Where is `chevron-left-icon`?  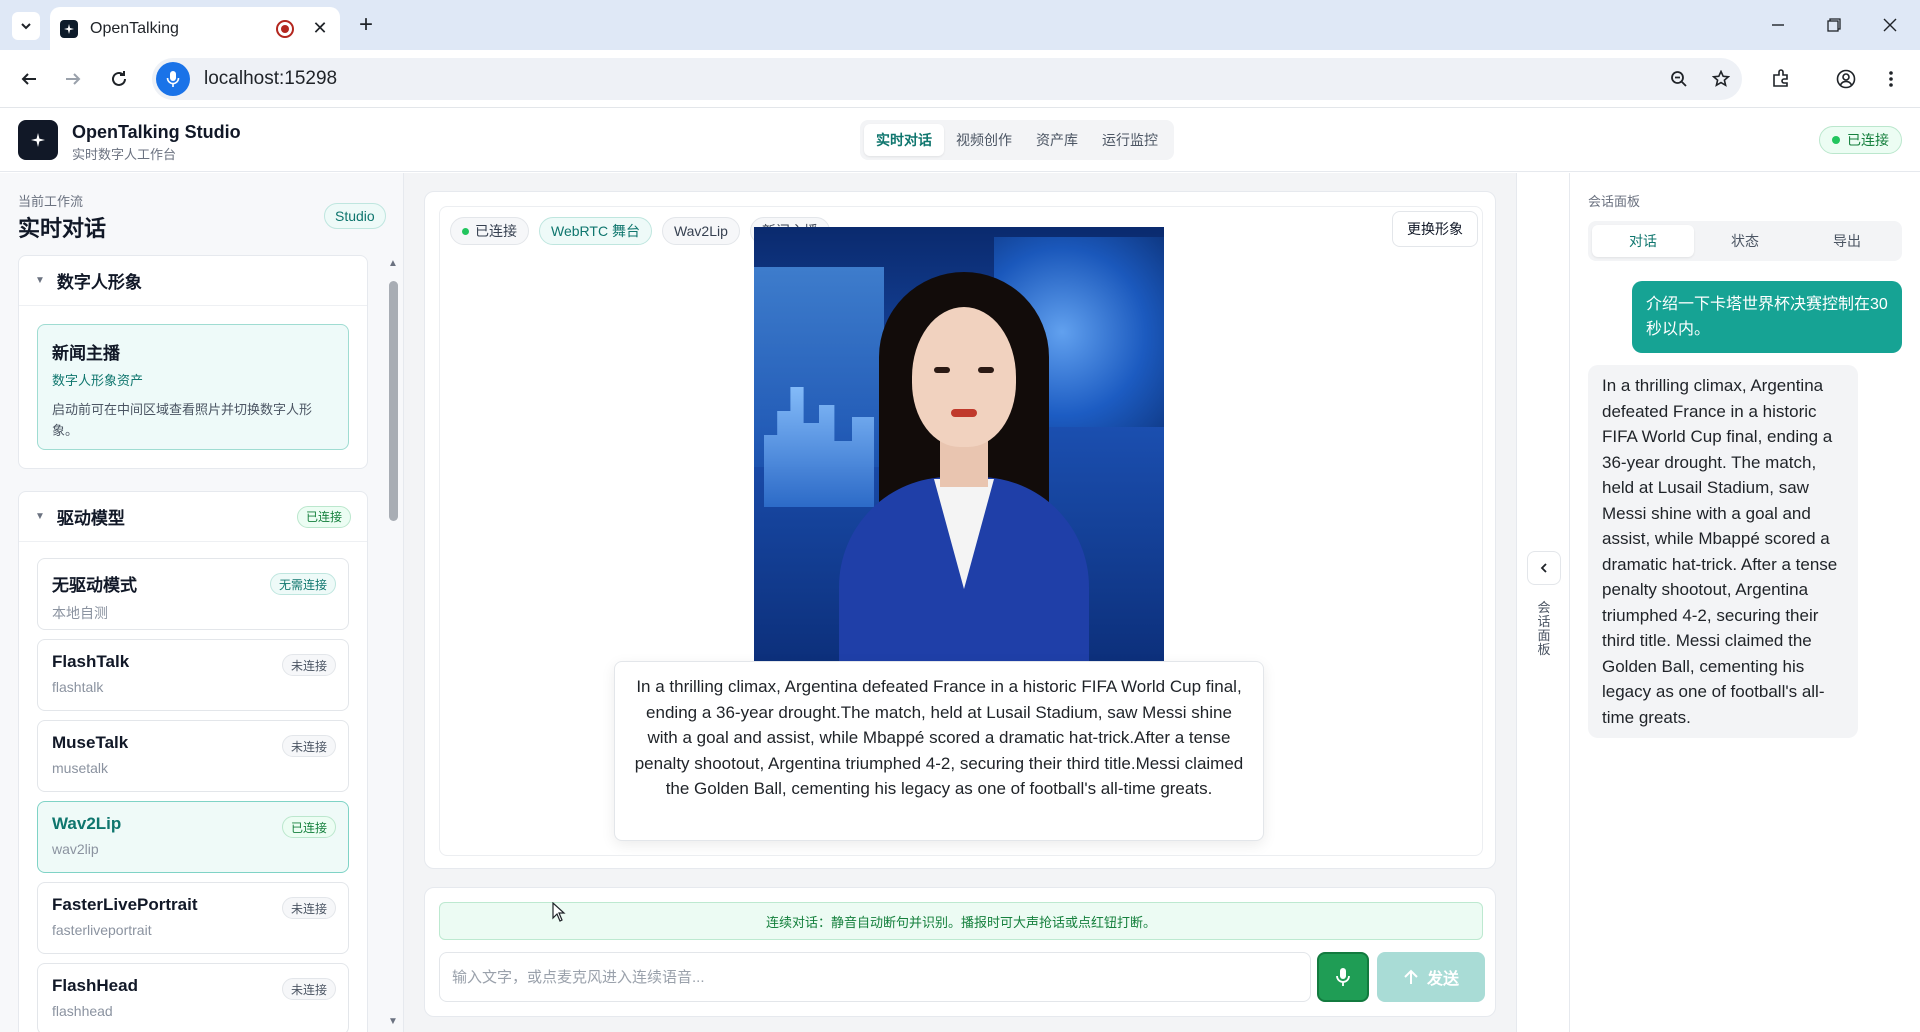
chevron-left-icon is located at coordinates (1543, 568).